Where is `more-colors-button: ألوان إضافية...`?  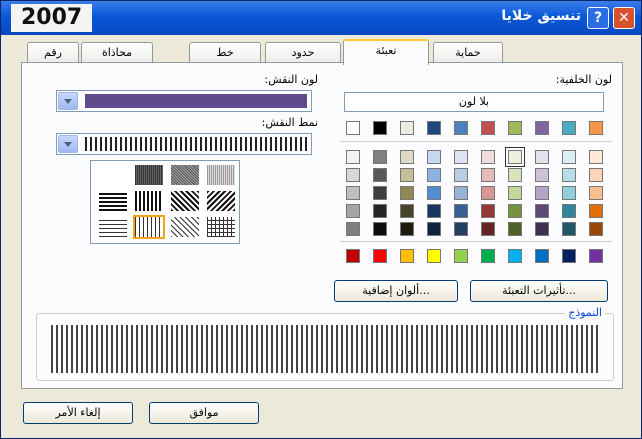
more-colors-button: ألوان إضافية... is located at coordinates (396, 291).